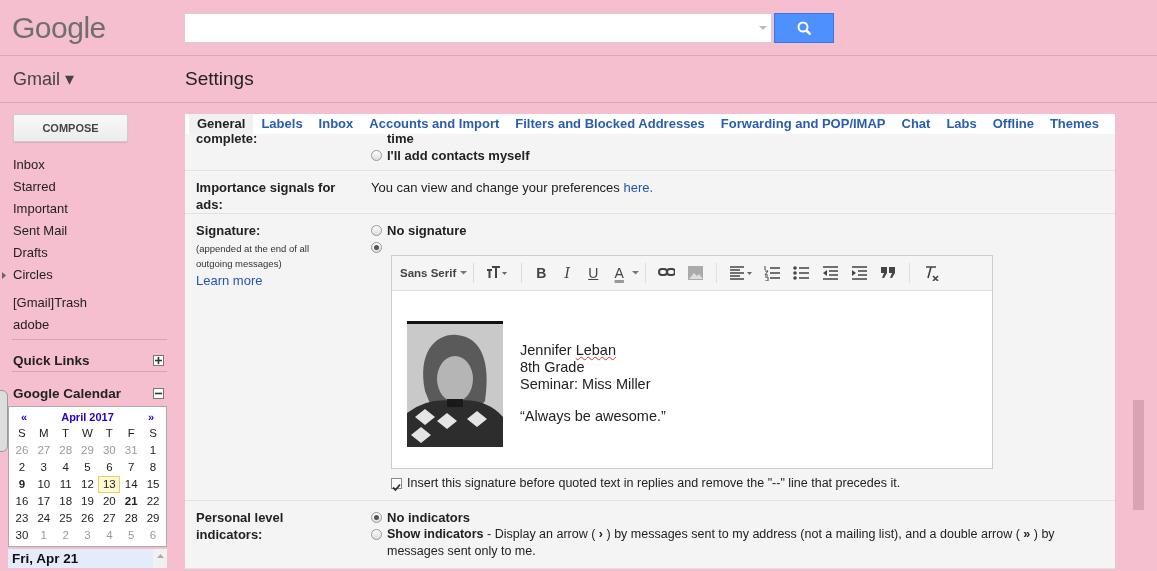 This screenshot has width=1157, height=571. What do you see at coordinates (153, 467) in the screenshot?
I see `calendar-day: 8` at bounding box center [153, 467].